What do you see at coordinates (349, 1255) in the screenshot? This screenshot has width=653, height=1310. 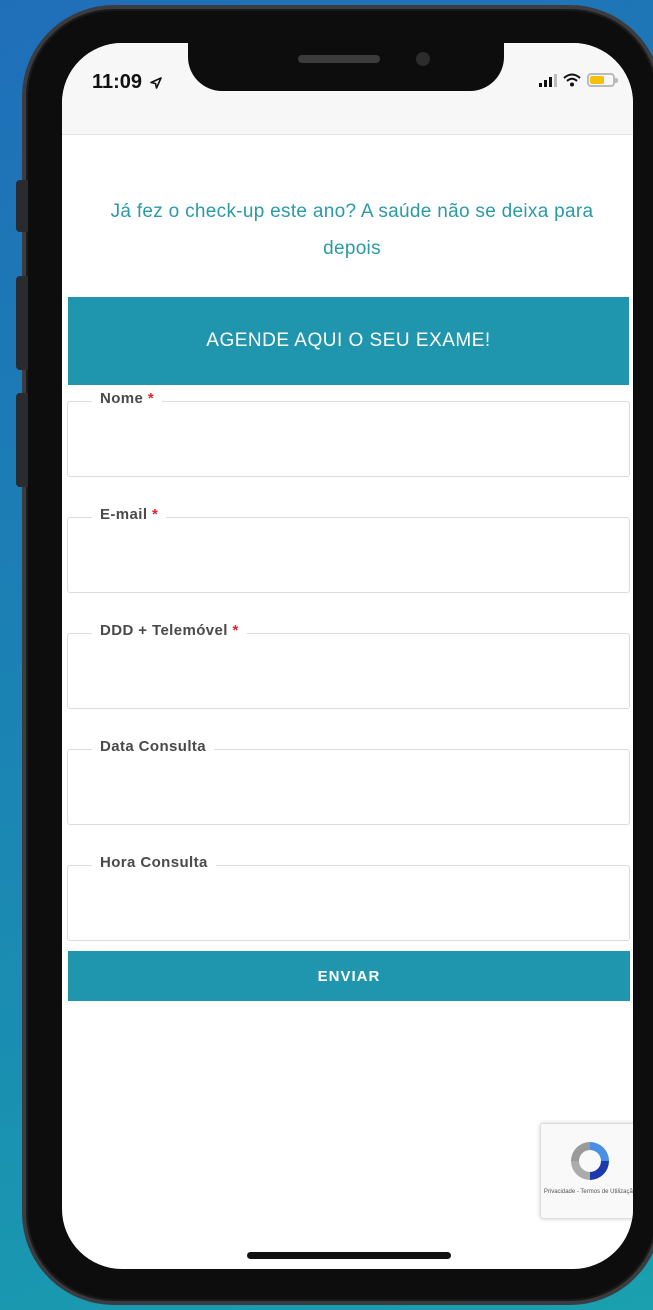 I see `home-indicator` at bounding box center [349, 1255].